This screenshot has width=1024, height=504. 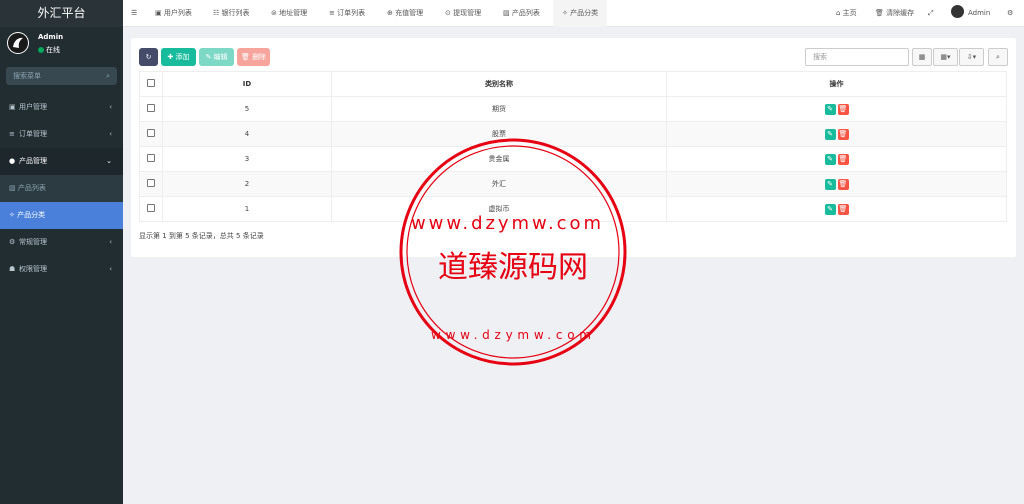 I want to click on edit-label: 编辑, so click(x=220, y=57).